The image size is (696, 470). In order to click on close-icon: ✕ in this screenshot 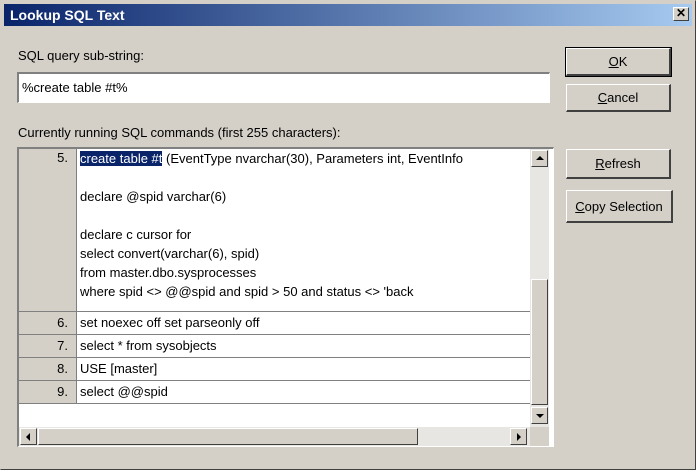, I will do `click(681, 13)`.